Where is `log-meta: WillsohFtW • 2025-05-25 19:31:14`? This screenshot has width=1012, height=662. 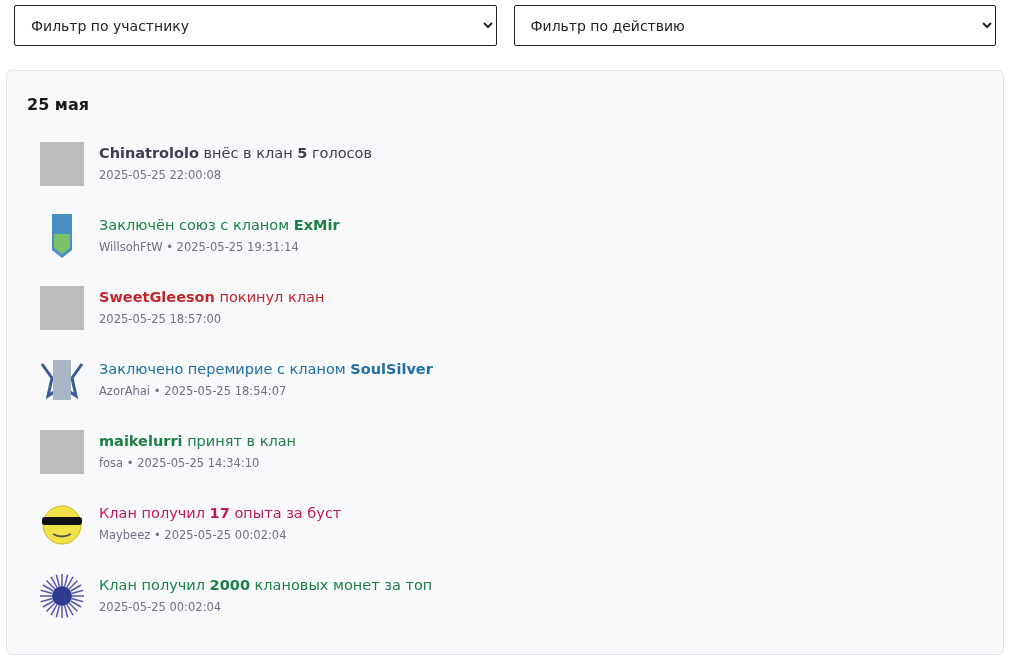 log-meta: WillsohFtW • 2025-05-25 19:31:14 is located at coordinates (199, 247).